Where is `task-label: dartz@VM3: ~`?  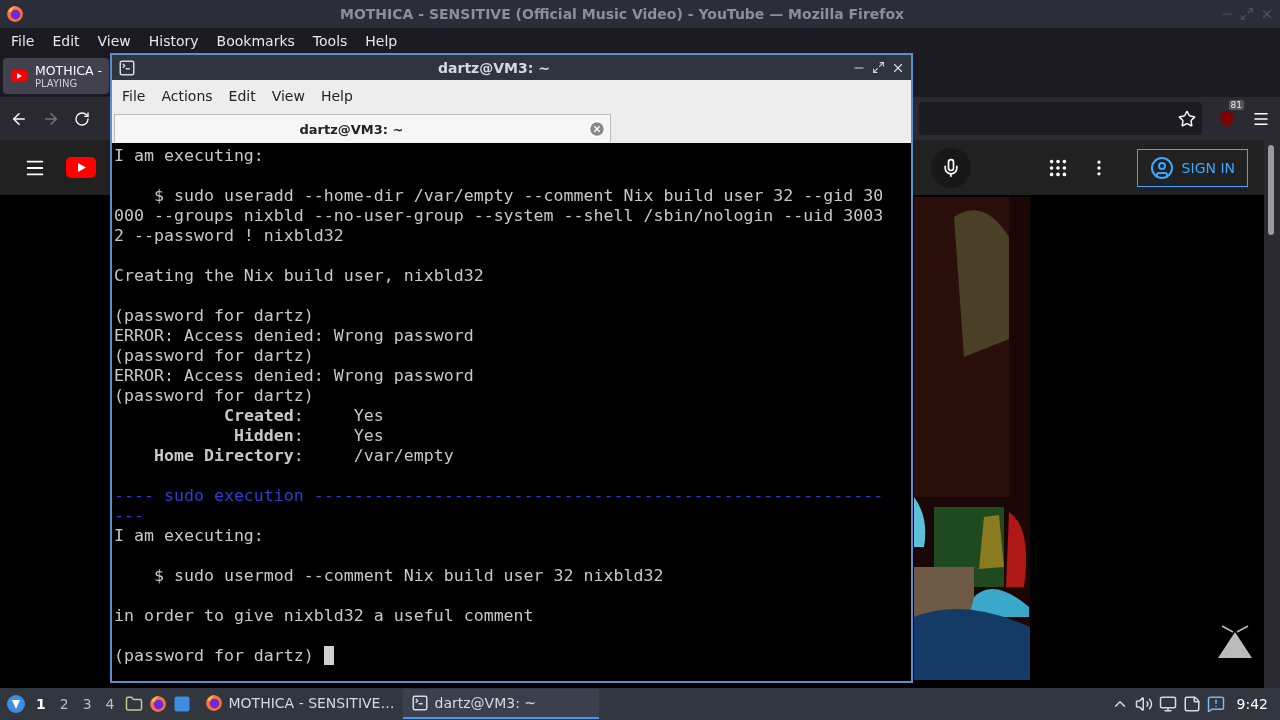
task-label: dartz@VM3: ~ is located at coordinates (485, 703).